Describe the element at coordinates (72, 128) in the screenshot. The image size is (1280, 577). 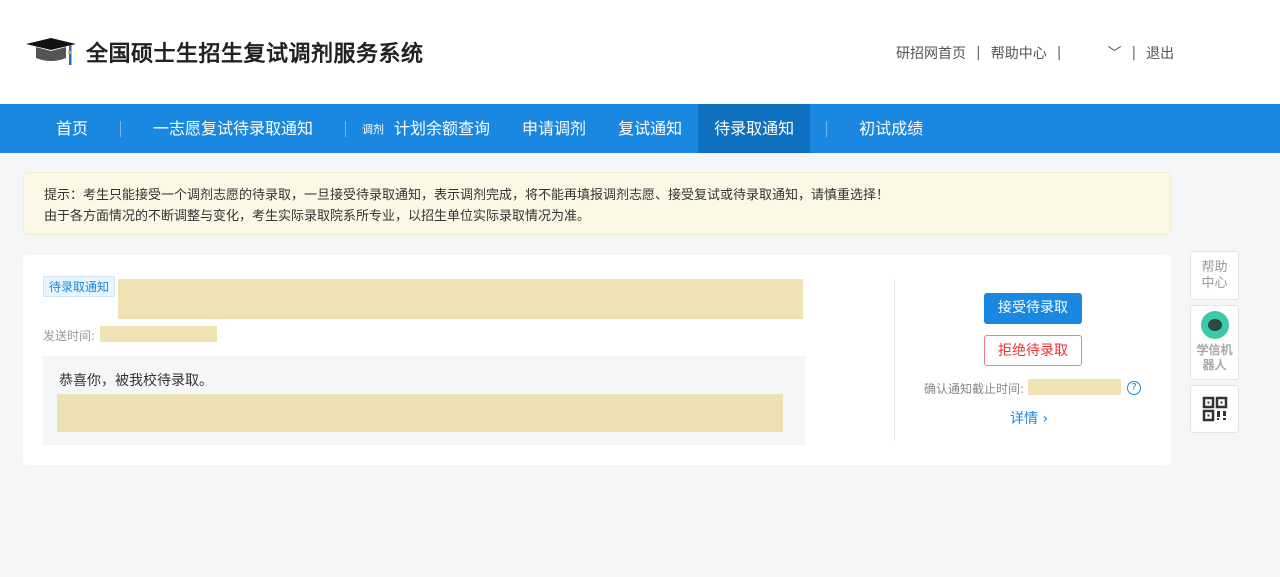
I see `nav-home: 首页` at that location.